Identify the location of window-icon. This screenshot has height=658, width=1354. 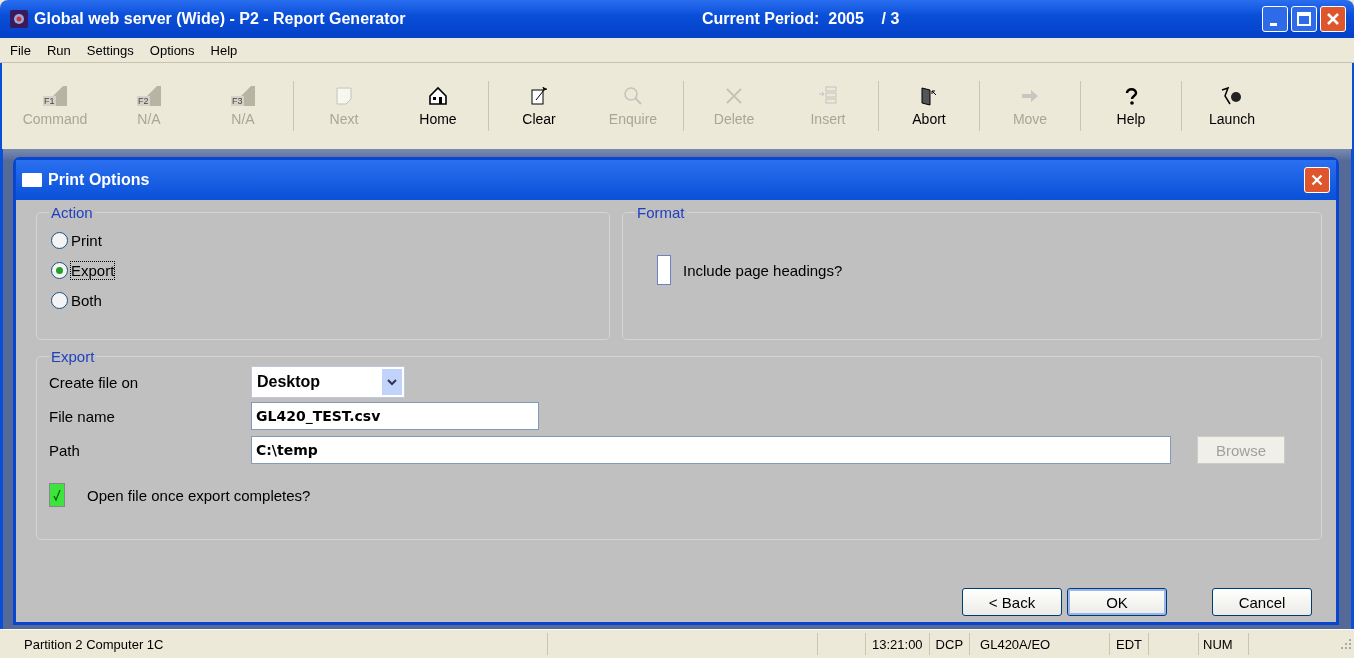
(32, 180).